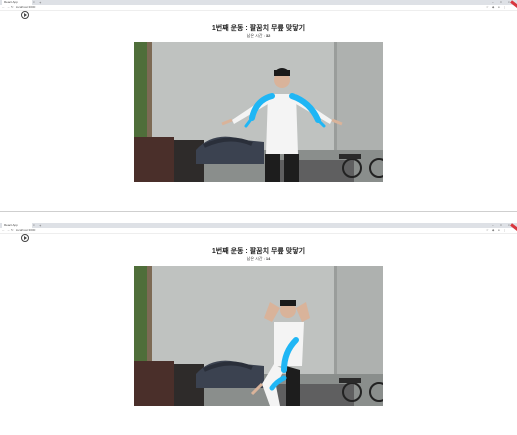  What do you see at coordinates (268, 258) in the screenshot?
I see `timer-value: 14` at bounding box center [268, 258].